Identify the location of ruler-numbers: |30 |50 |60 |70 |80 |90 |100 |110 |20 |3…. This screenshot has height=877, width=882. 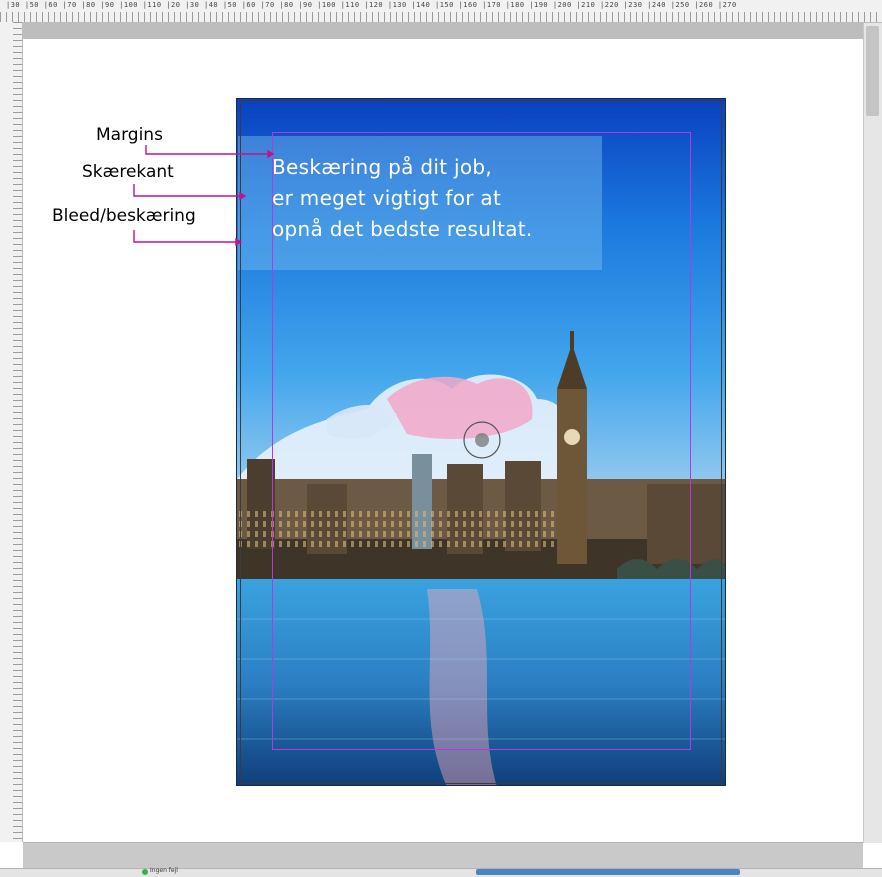
(371, 5).